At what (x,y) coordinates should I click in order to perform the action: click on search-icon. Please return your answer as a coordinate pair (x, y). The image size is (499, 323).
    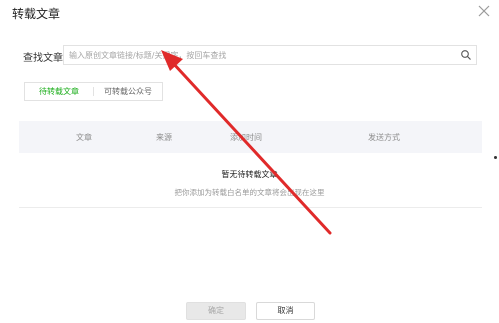
    Looking at the image, I should click on (466, 55).